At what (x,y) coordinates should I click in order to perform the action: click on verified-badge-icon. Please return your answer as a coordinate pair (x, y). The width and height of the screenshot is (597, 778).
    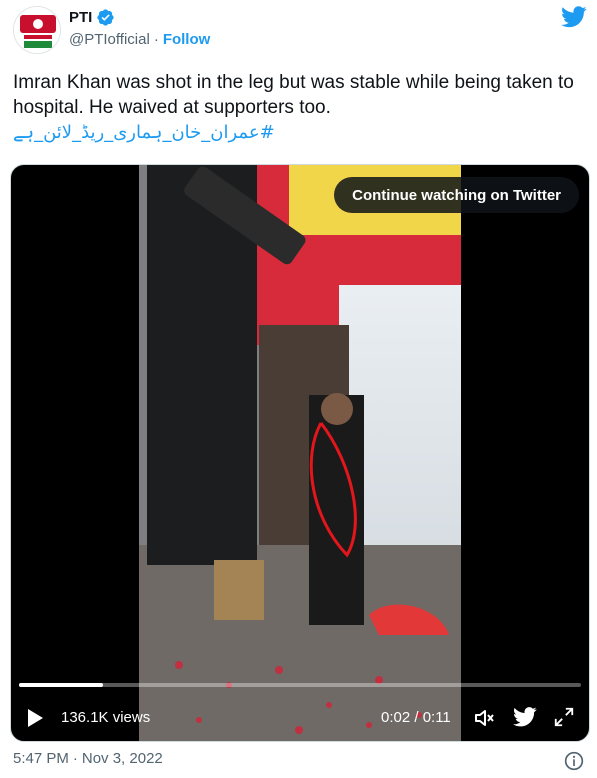
    Looking at the image, I should click on (105, 17).